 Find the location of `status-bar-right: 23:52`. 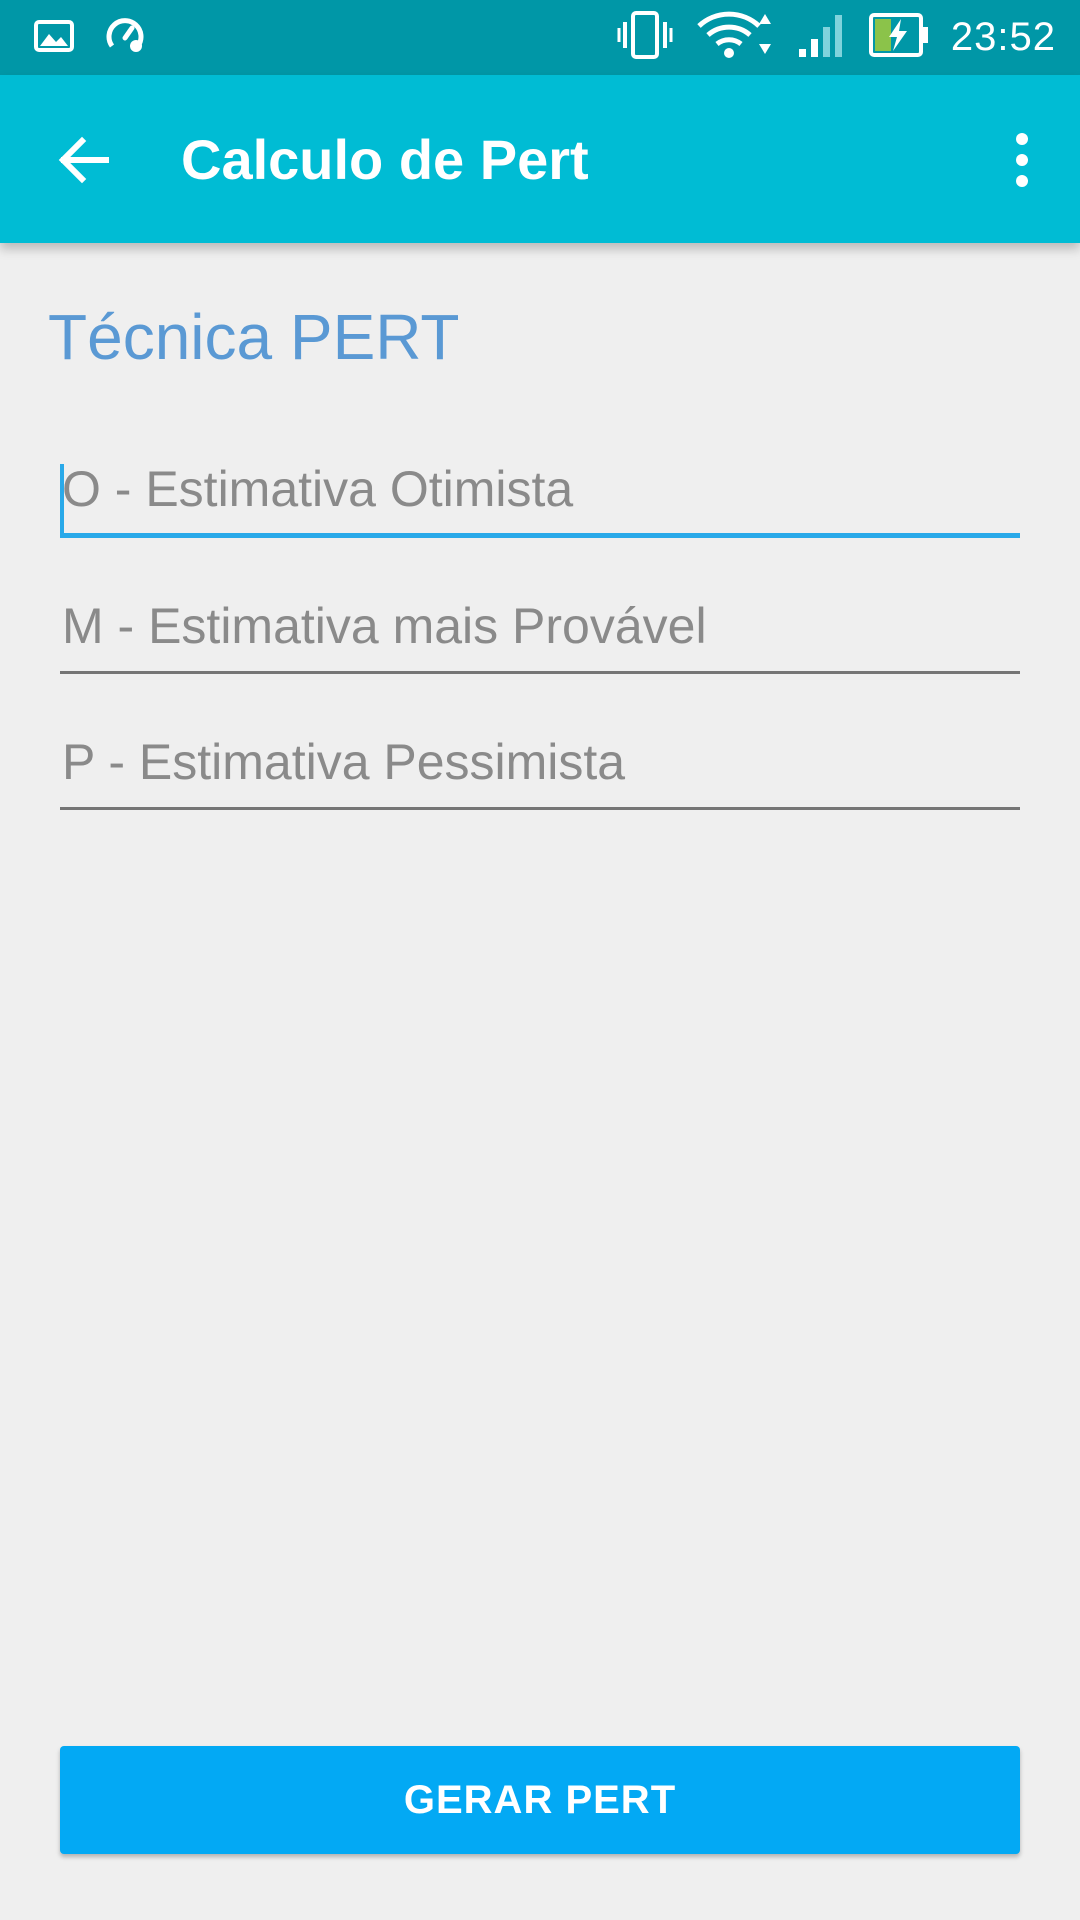

status-bar-right: 23:52 is located at coordinates (836, 37).